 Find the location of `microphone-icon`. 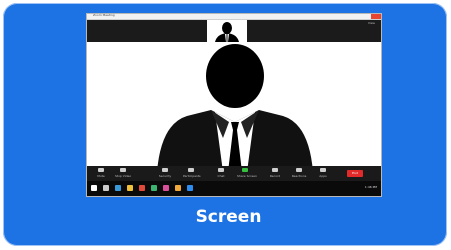

microphone-icon is located at coordinates (101, 170).